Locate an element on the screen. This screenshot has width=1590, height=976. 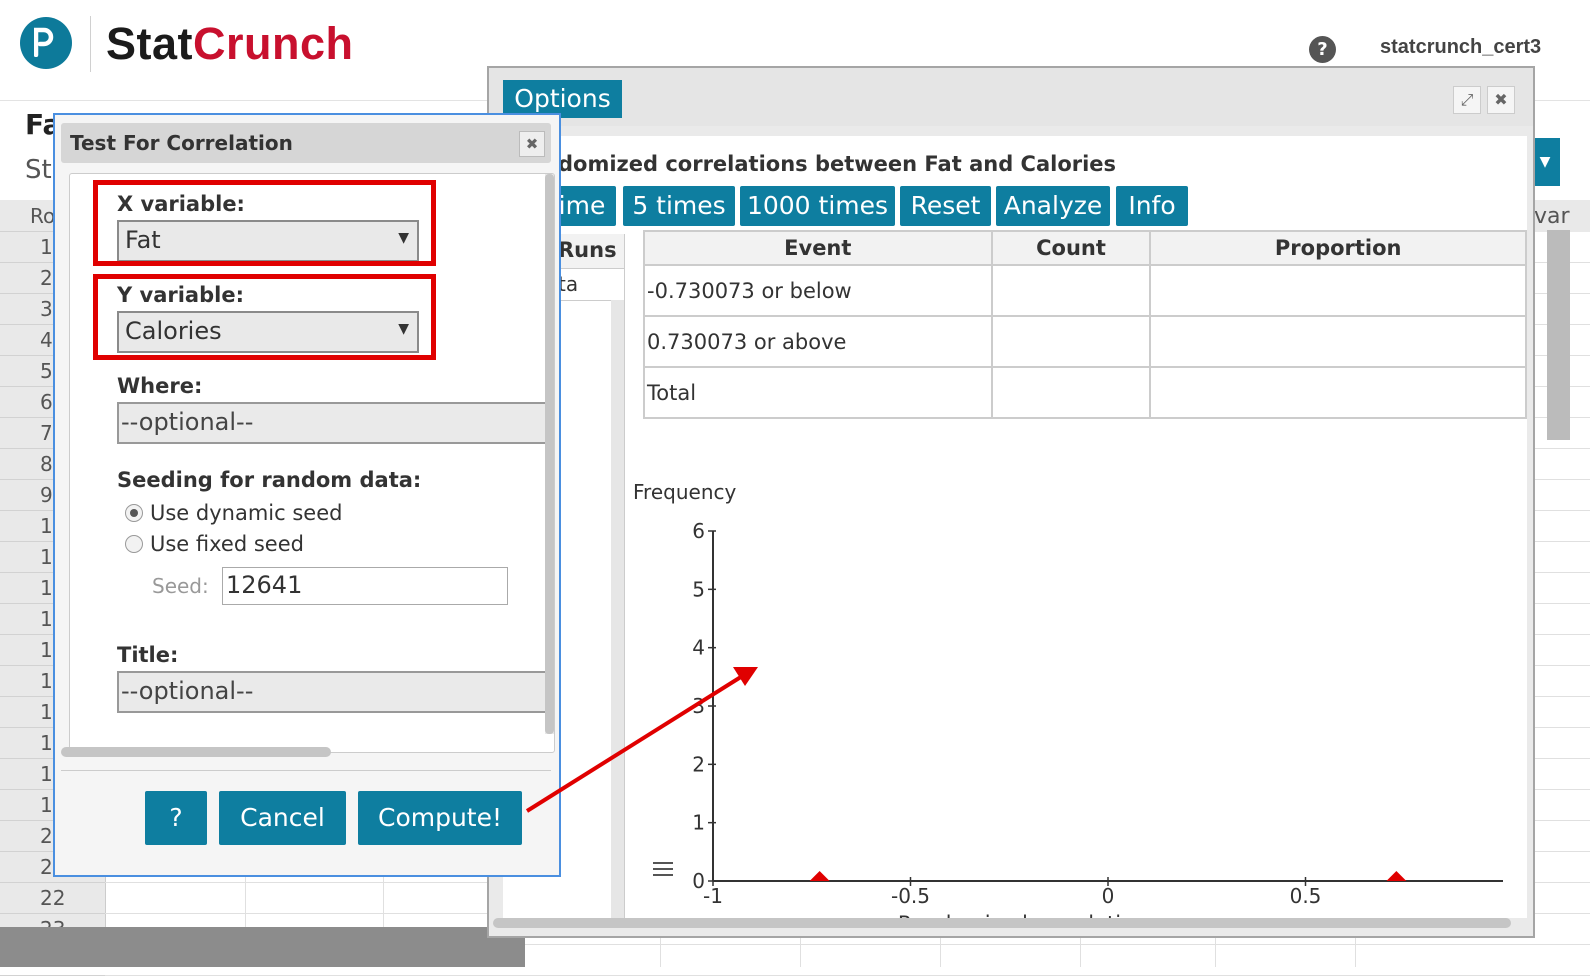
run-5-times-button: 5 times is located at coordinates (679, 206).